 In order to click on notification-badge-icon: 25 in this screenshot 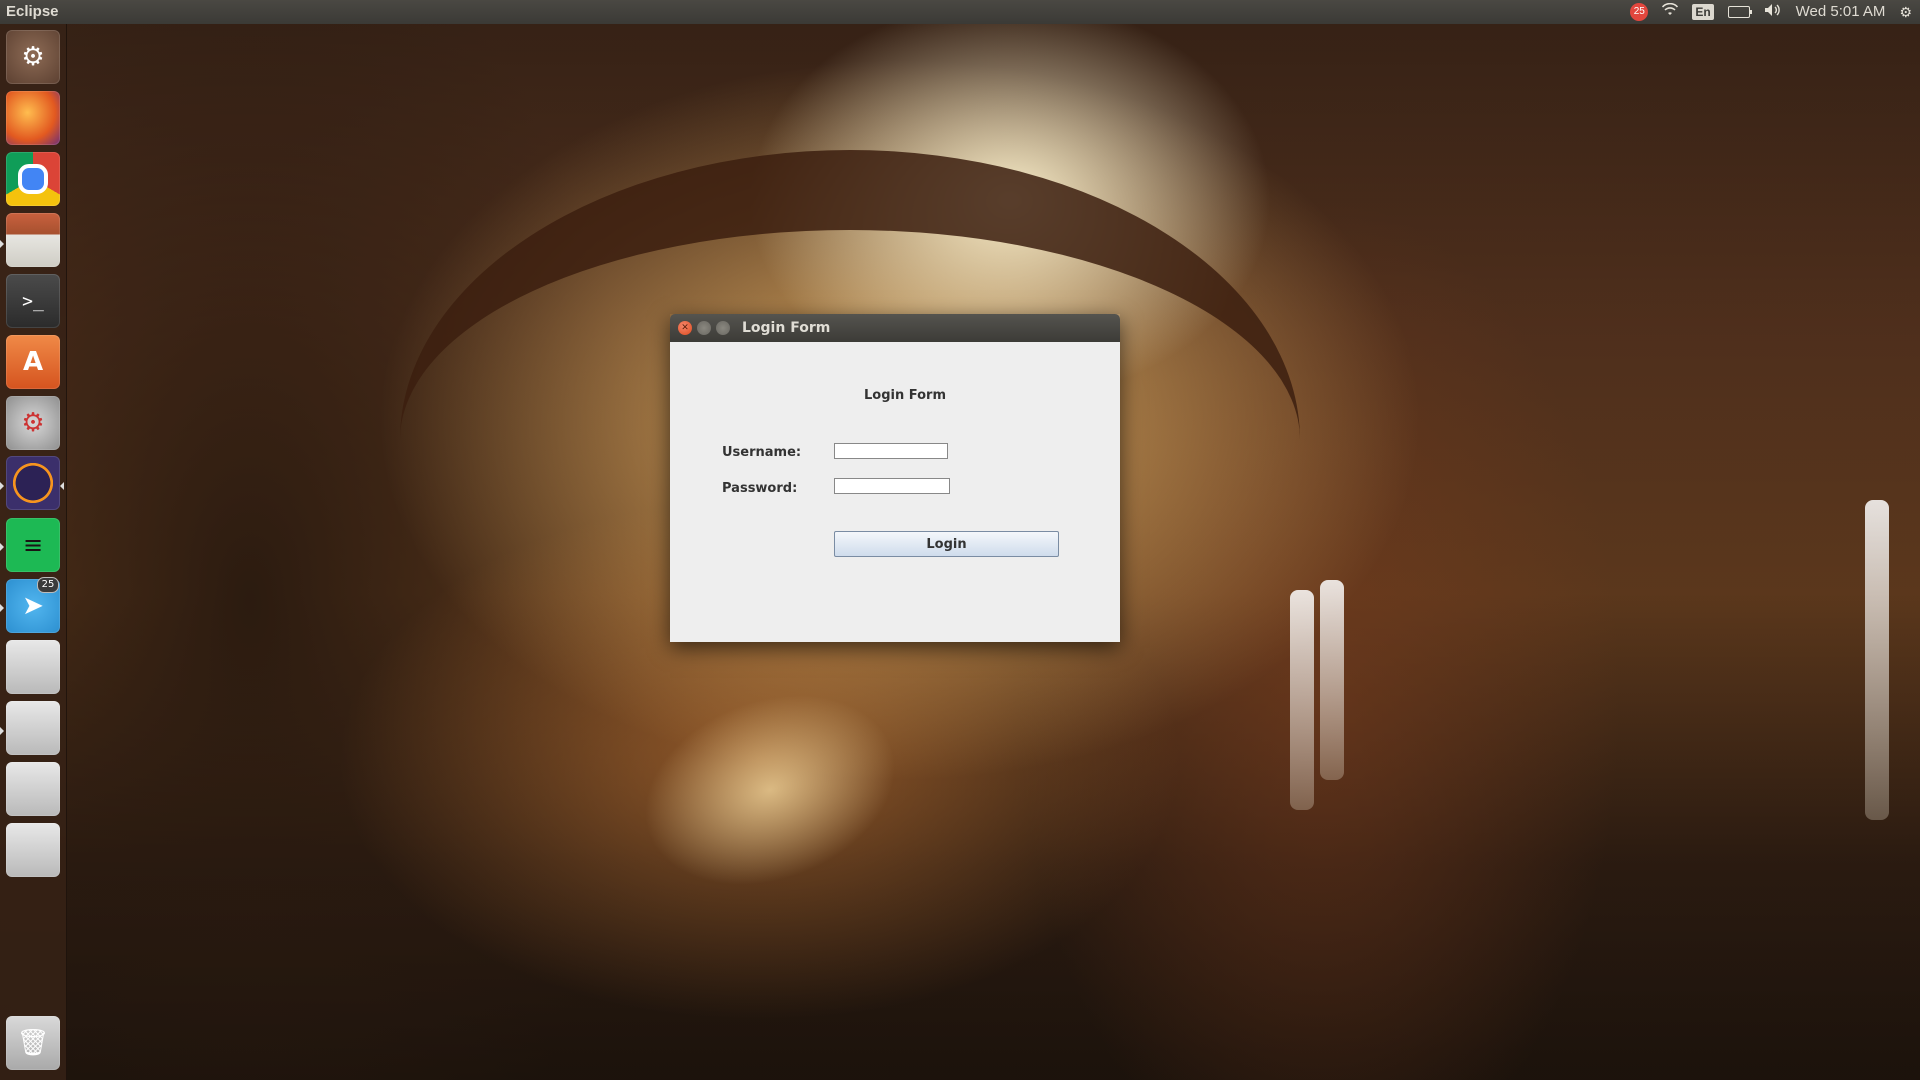, I will do `click(1639, 12)`.